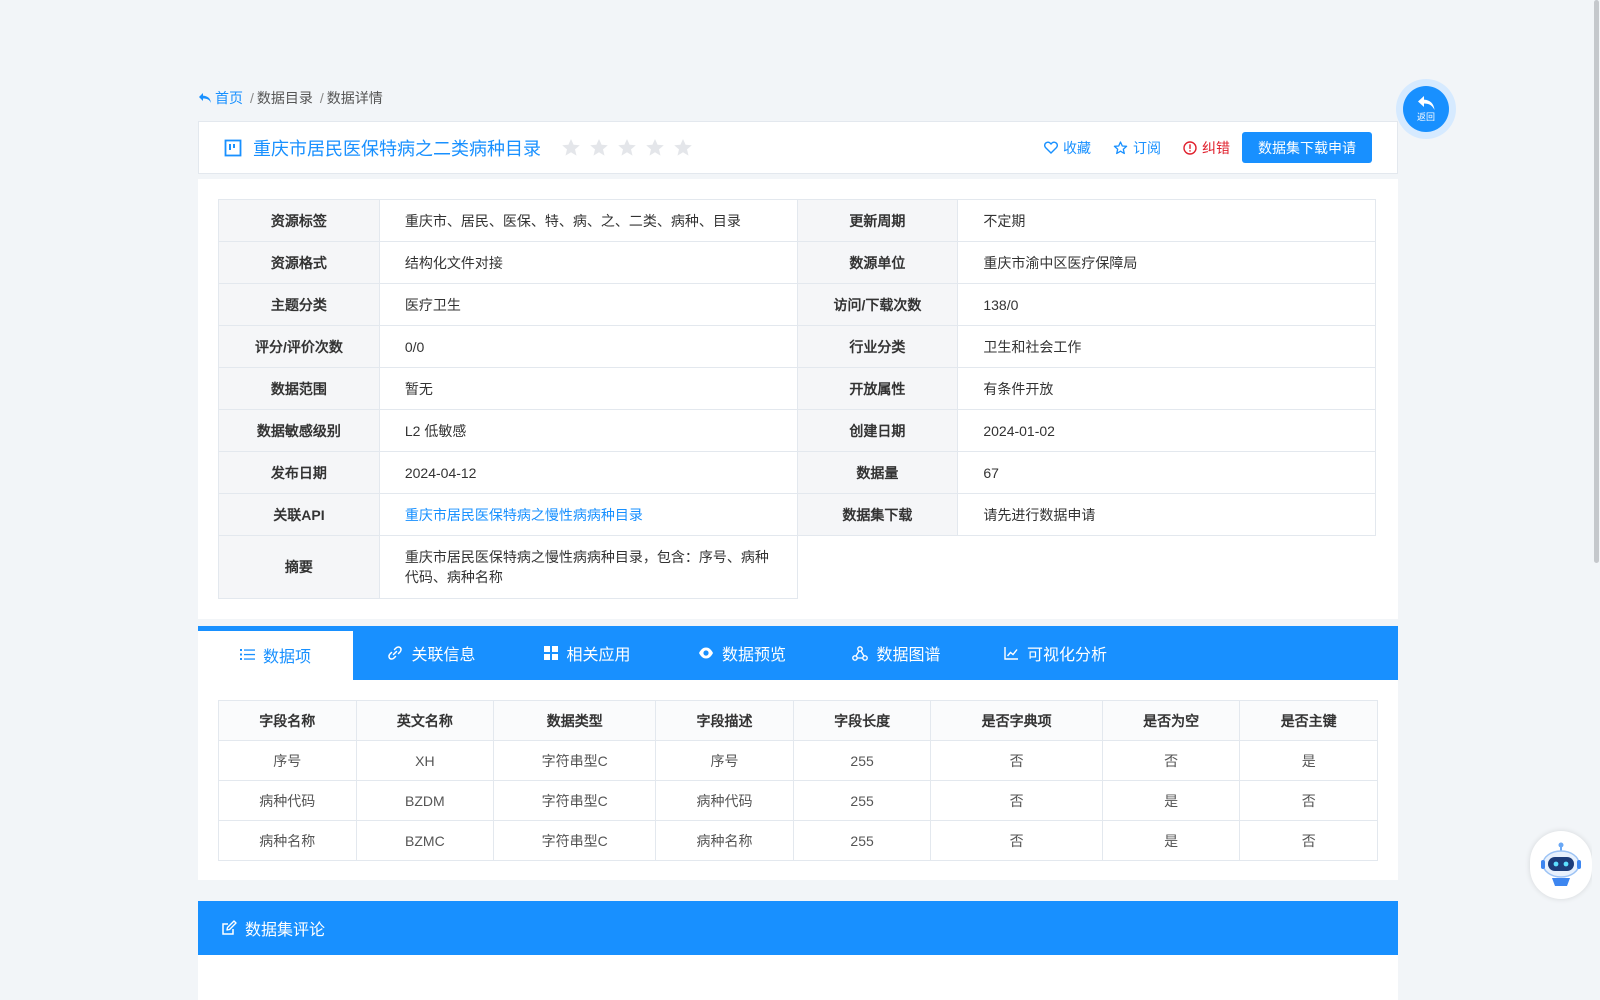 This screenshot has width=1600, height=1000. I want to click on download-apply-button: 数据集下载申请, so click(1307, 147).